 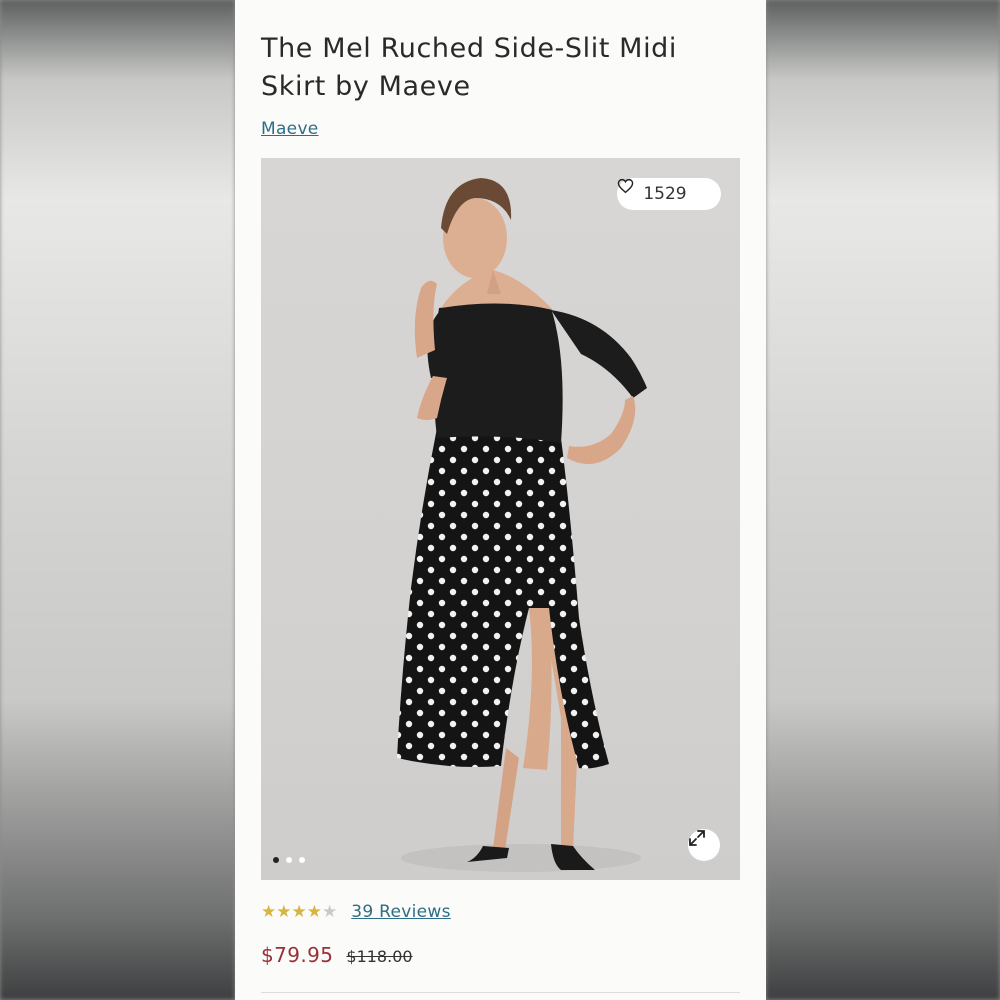 I want to click on star-empty-icon: ★, so click(x=330, y=912).